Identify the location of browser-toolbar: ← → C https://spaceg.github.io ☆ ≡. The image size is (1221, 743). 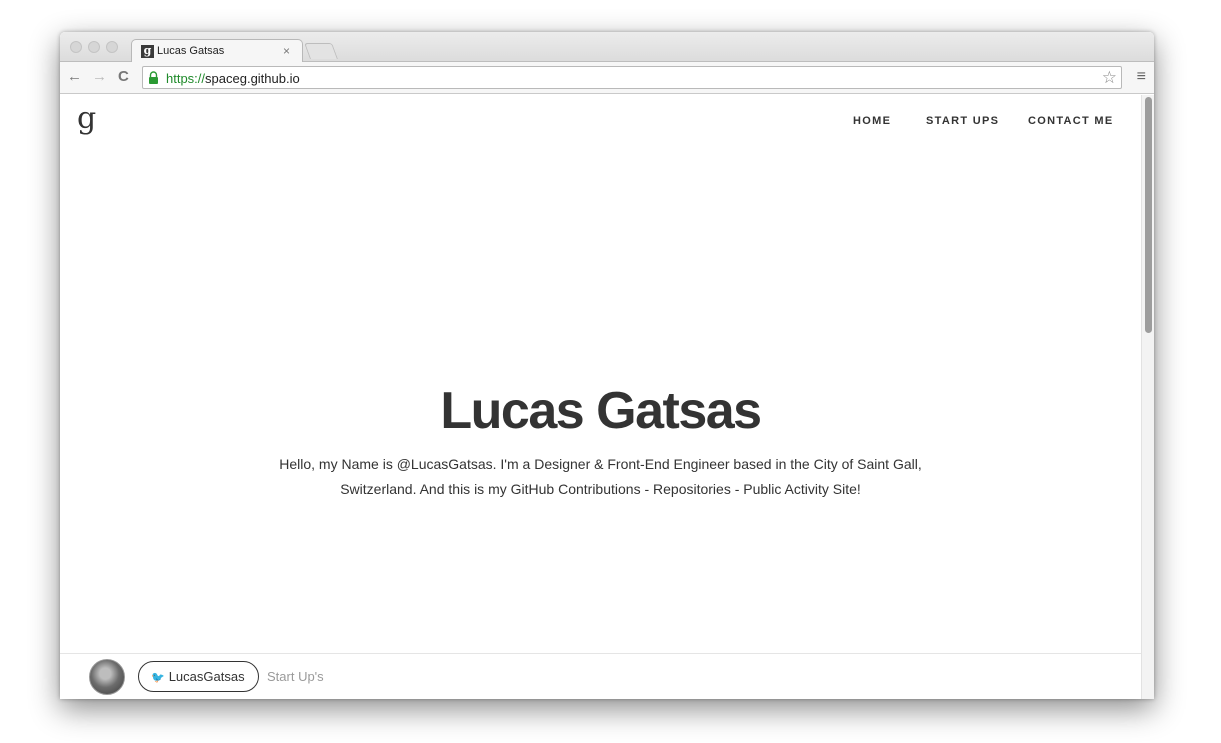
(607, 78).